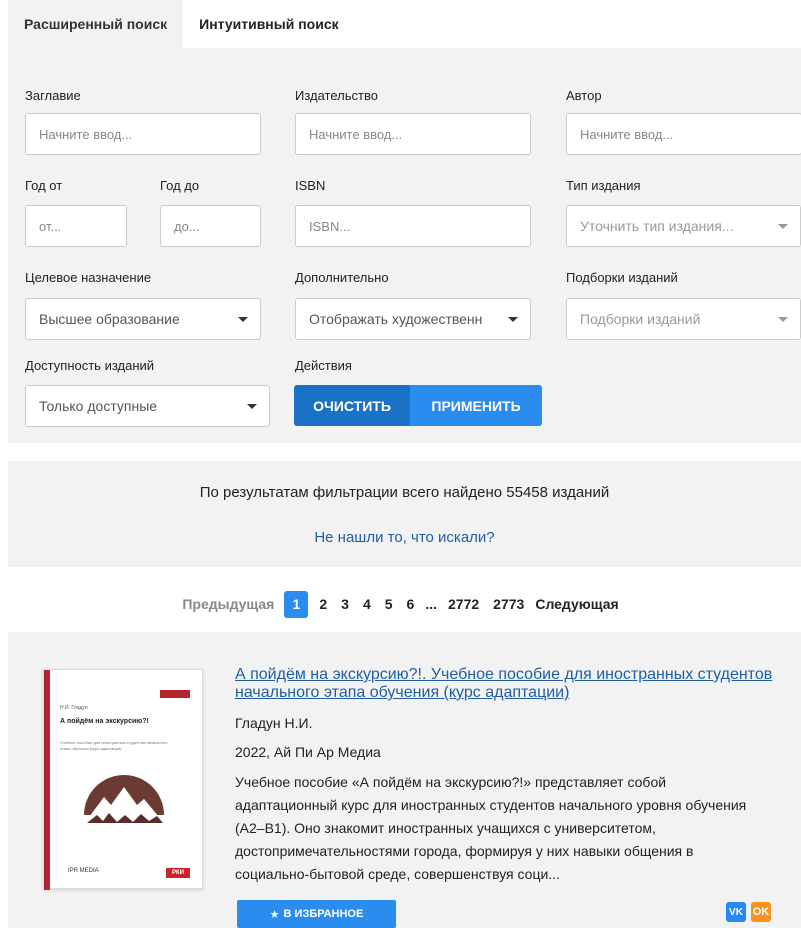 The image size is (801, 928). I want to click on availability-value: Только доступные, so click(98, 406).